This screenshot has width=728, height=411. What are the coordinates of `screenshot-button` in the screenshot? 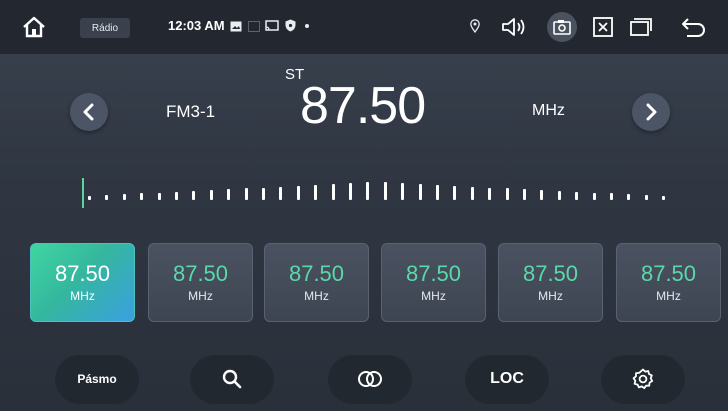 It's located at (562, 27).